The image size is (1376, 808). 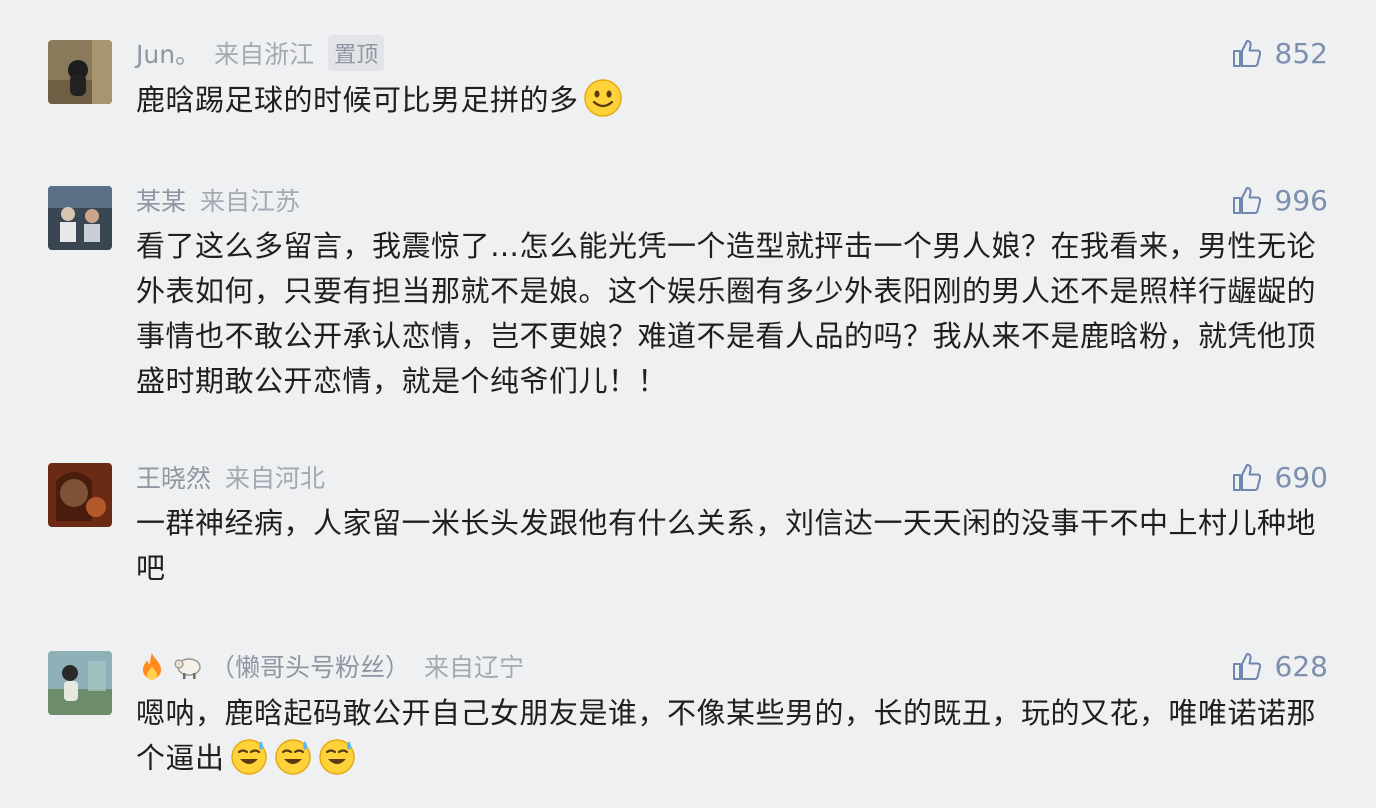 What do you see at coordinates (161, 200) in the screenshot?
I see `username: 某某` at bounding box center [161, 200].